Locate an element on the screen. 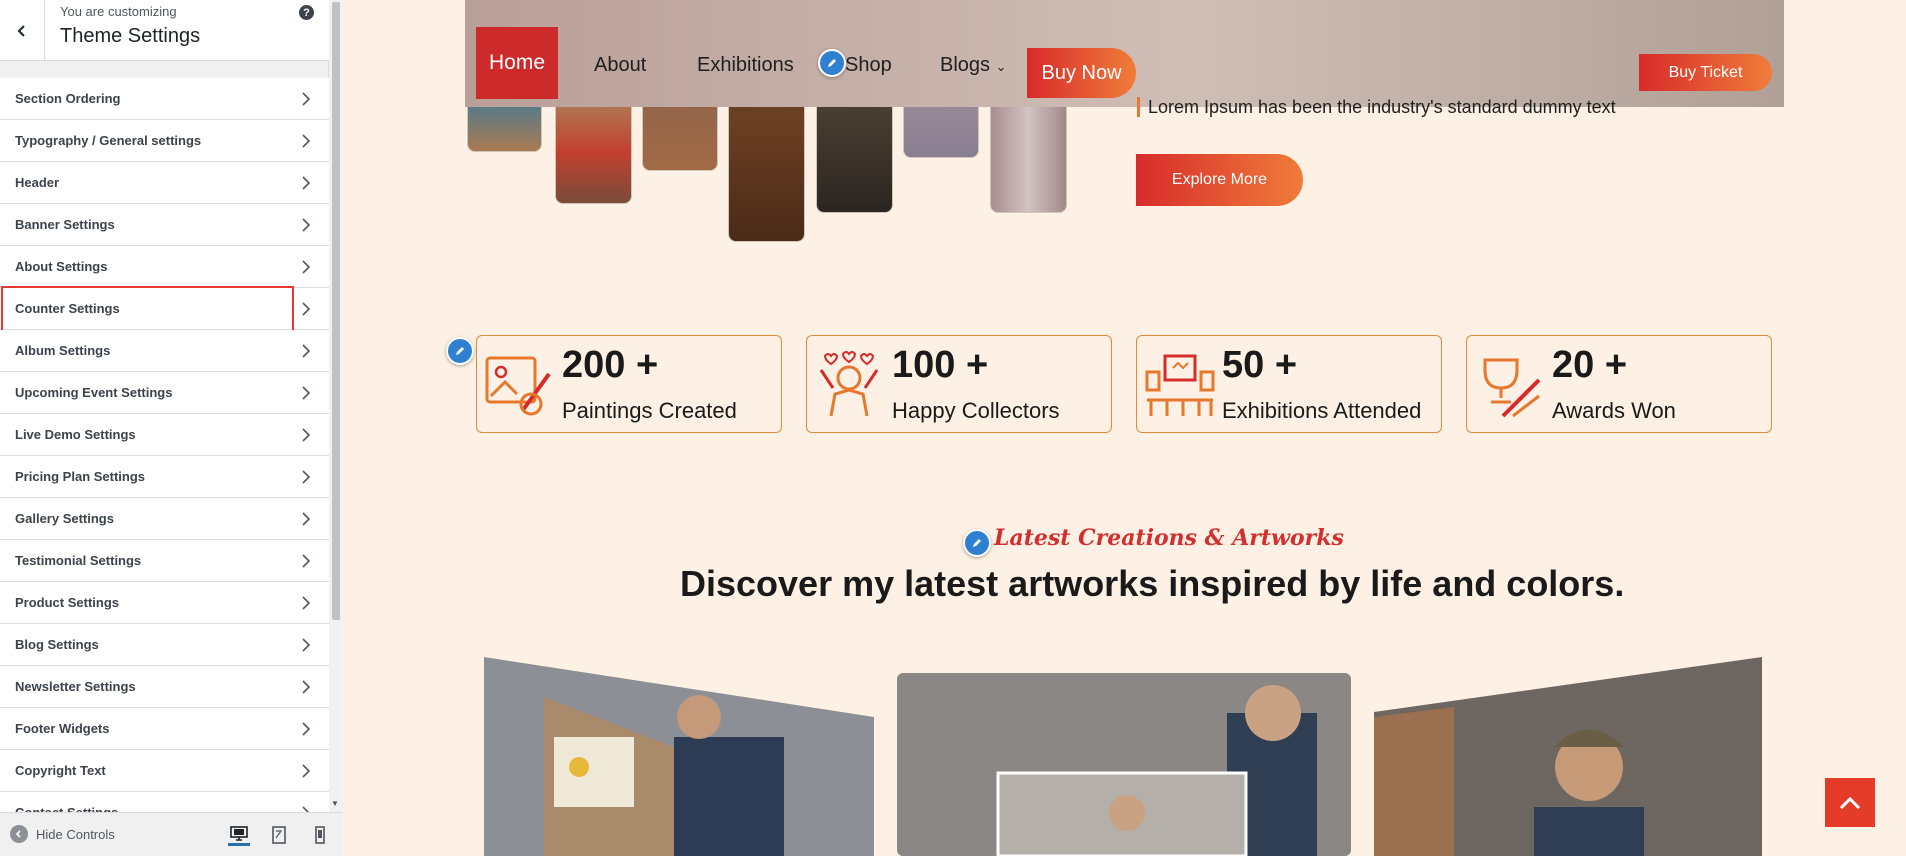 The height and width of the screenshot is (856, 1906). section-label: Contact Settings is located at coordinates (66, 808).